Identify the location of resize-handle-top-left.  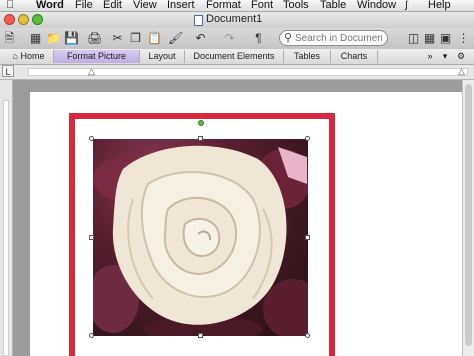
(91, 138).